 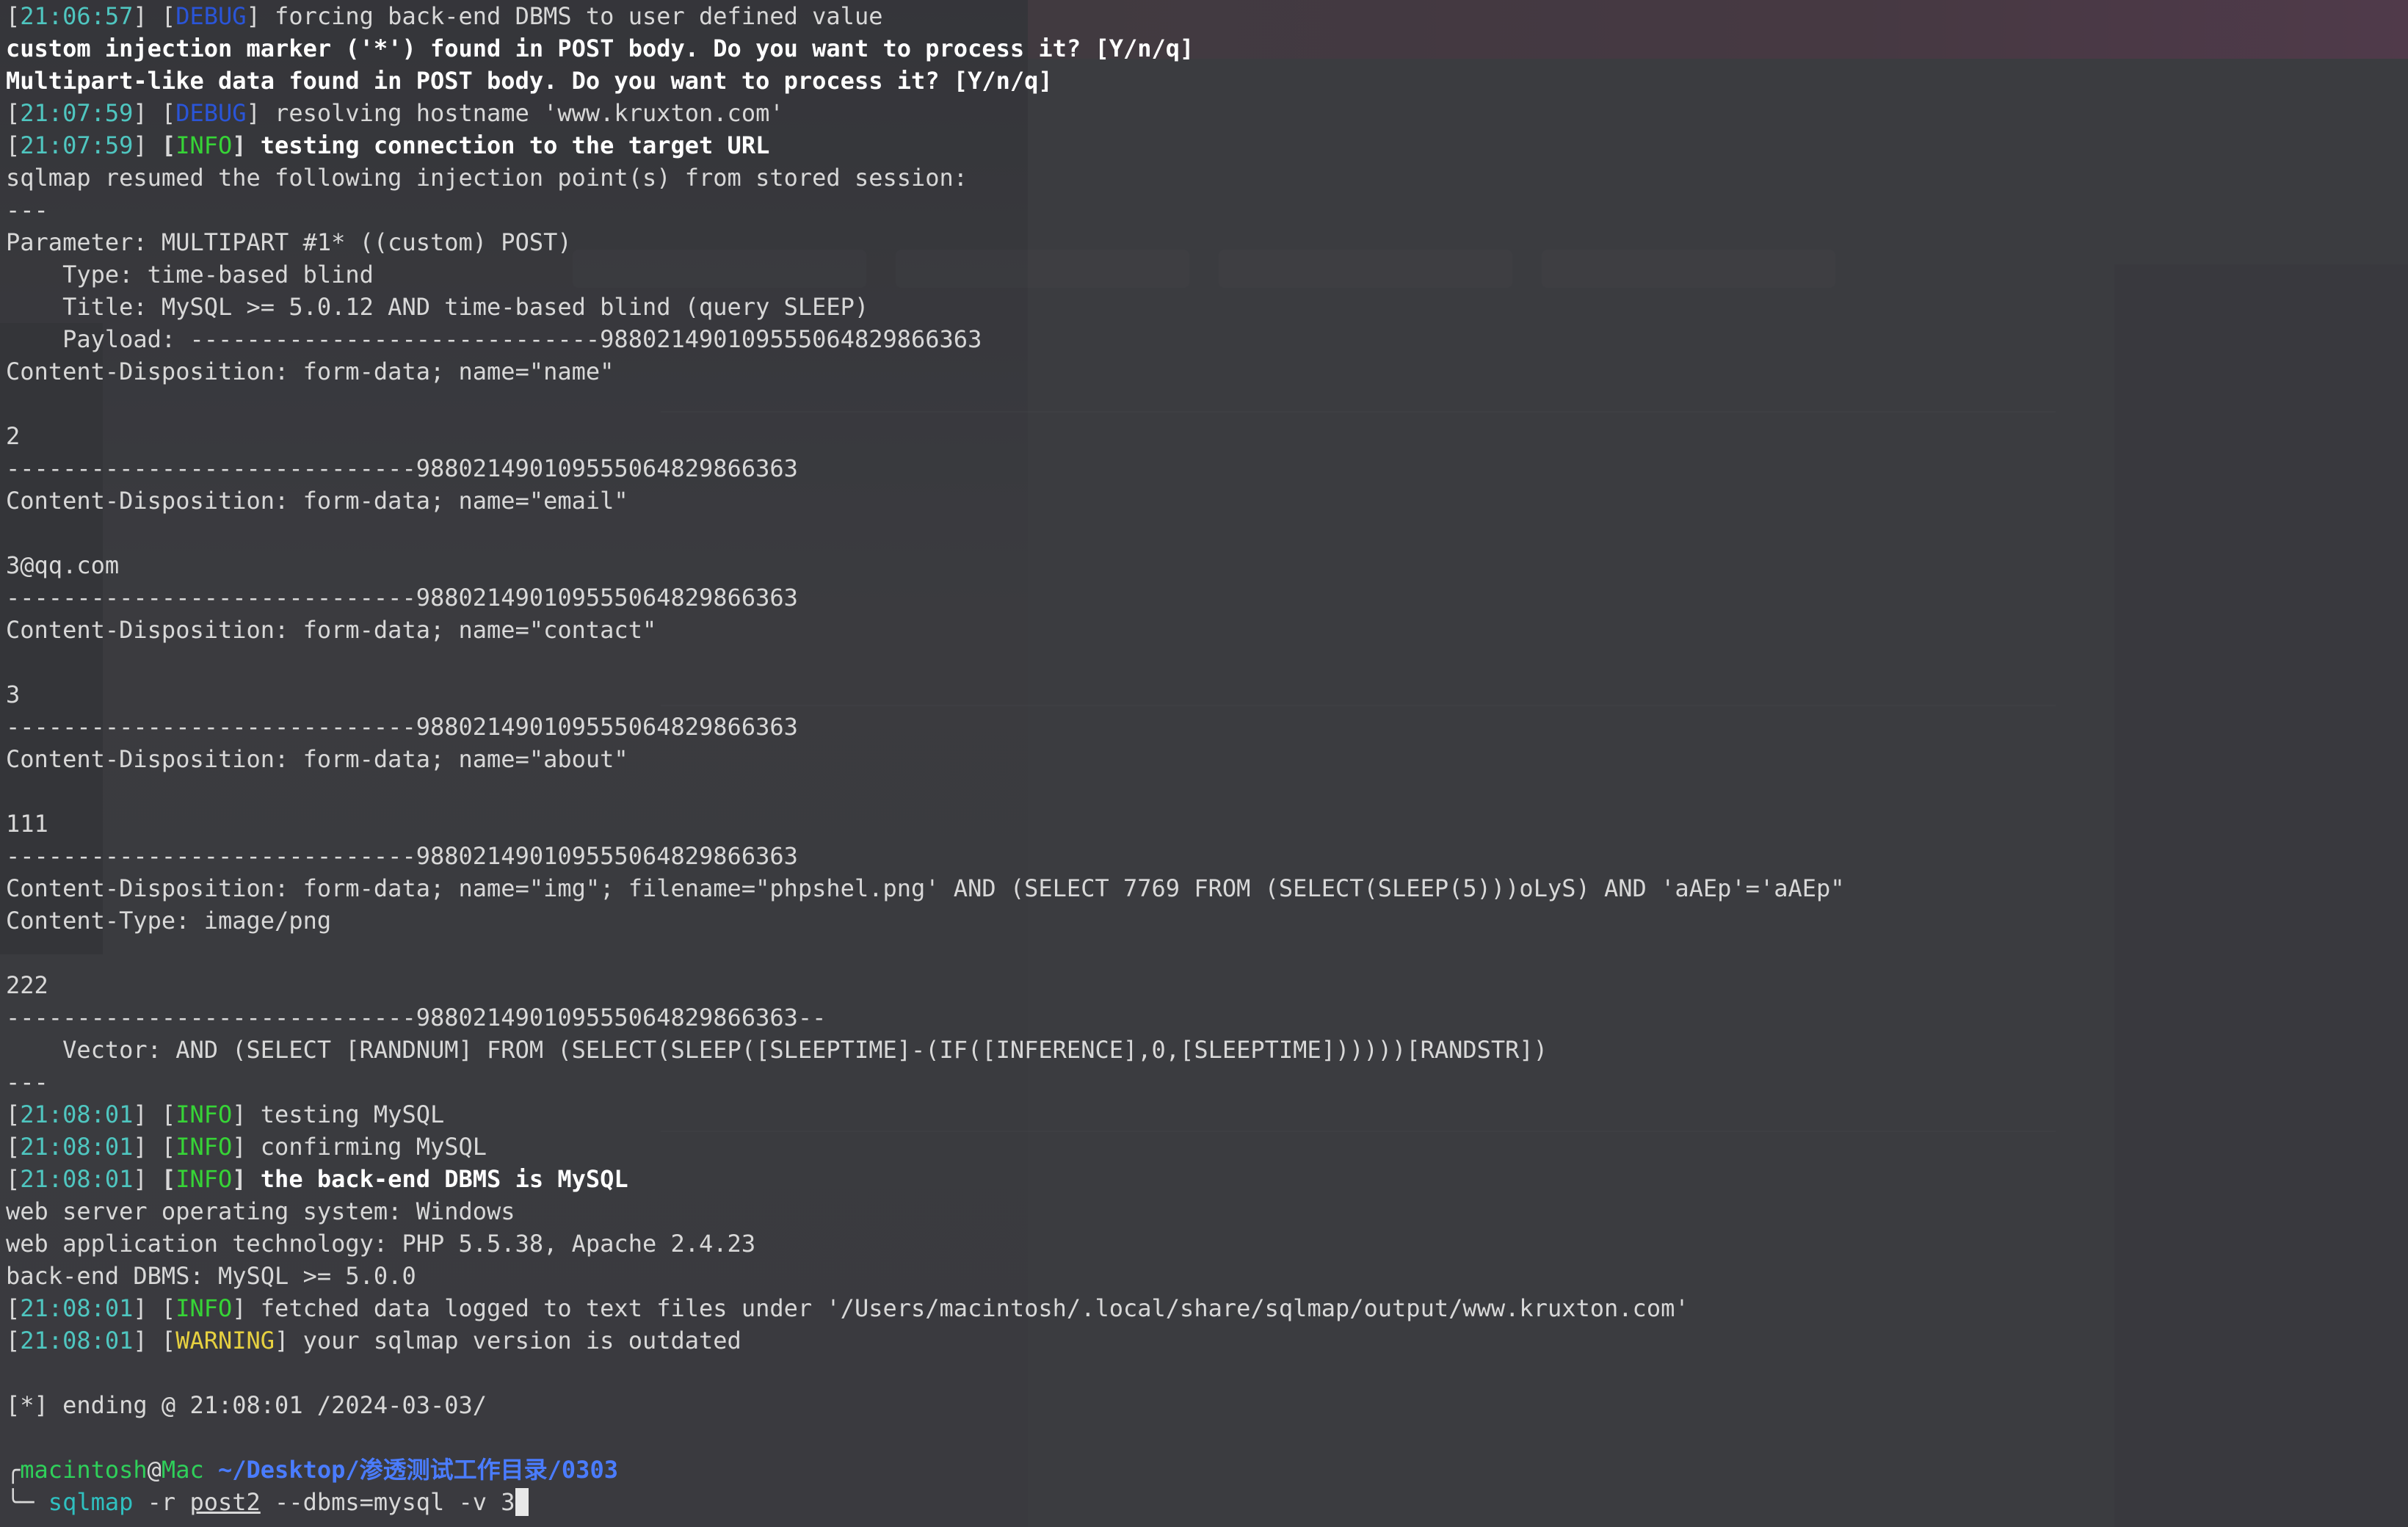 I want to click on prompt-user: macintosh, so click(x=84, y=1470).